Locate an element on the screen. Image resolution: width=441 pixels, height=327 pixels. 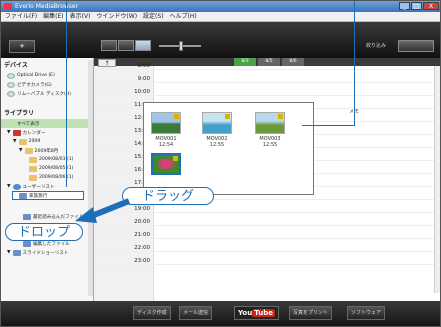
filter-button is located at coordinates (416, 46).